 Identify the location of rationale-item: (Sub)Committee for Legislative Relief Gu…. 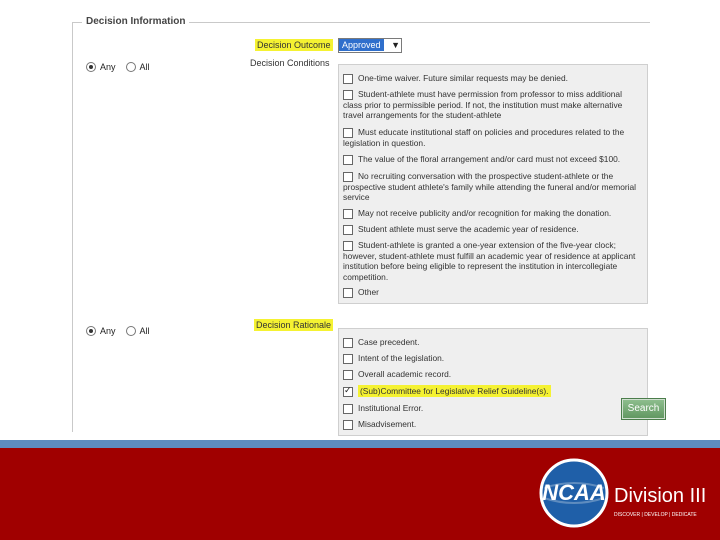
(492, 391).